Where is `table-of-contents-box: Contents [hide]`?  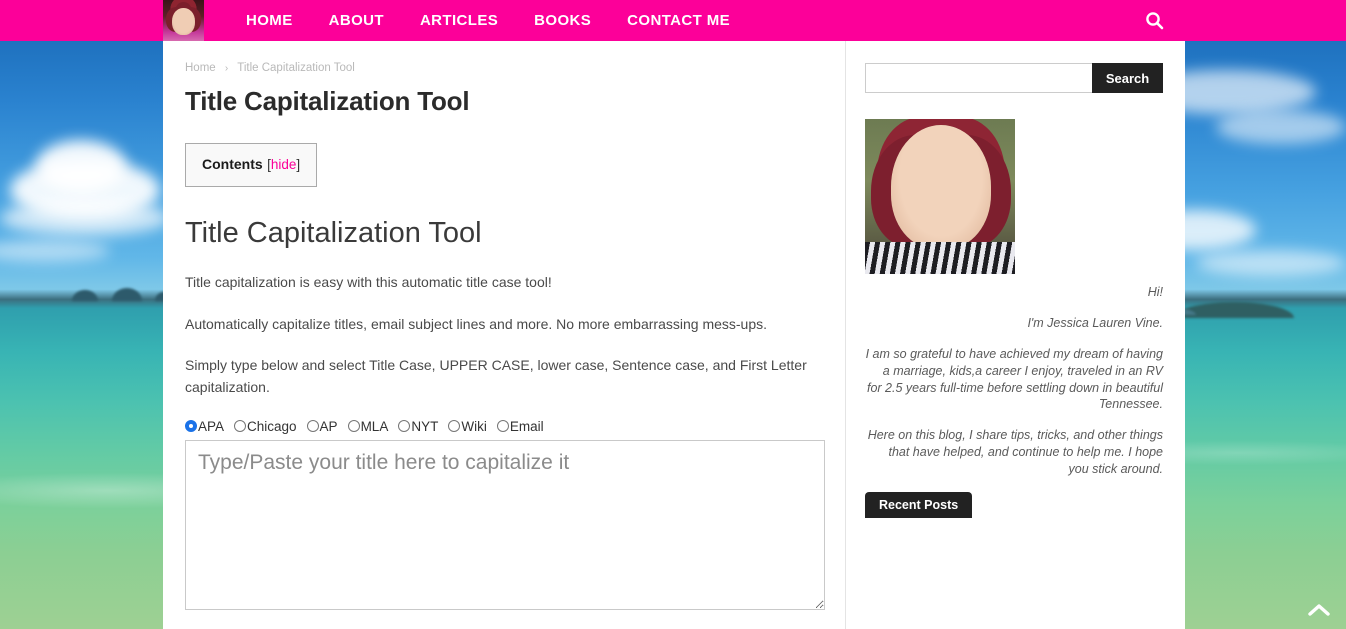 table-of-contents-box: Contents [hide] is located at coordinates (251, 165).